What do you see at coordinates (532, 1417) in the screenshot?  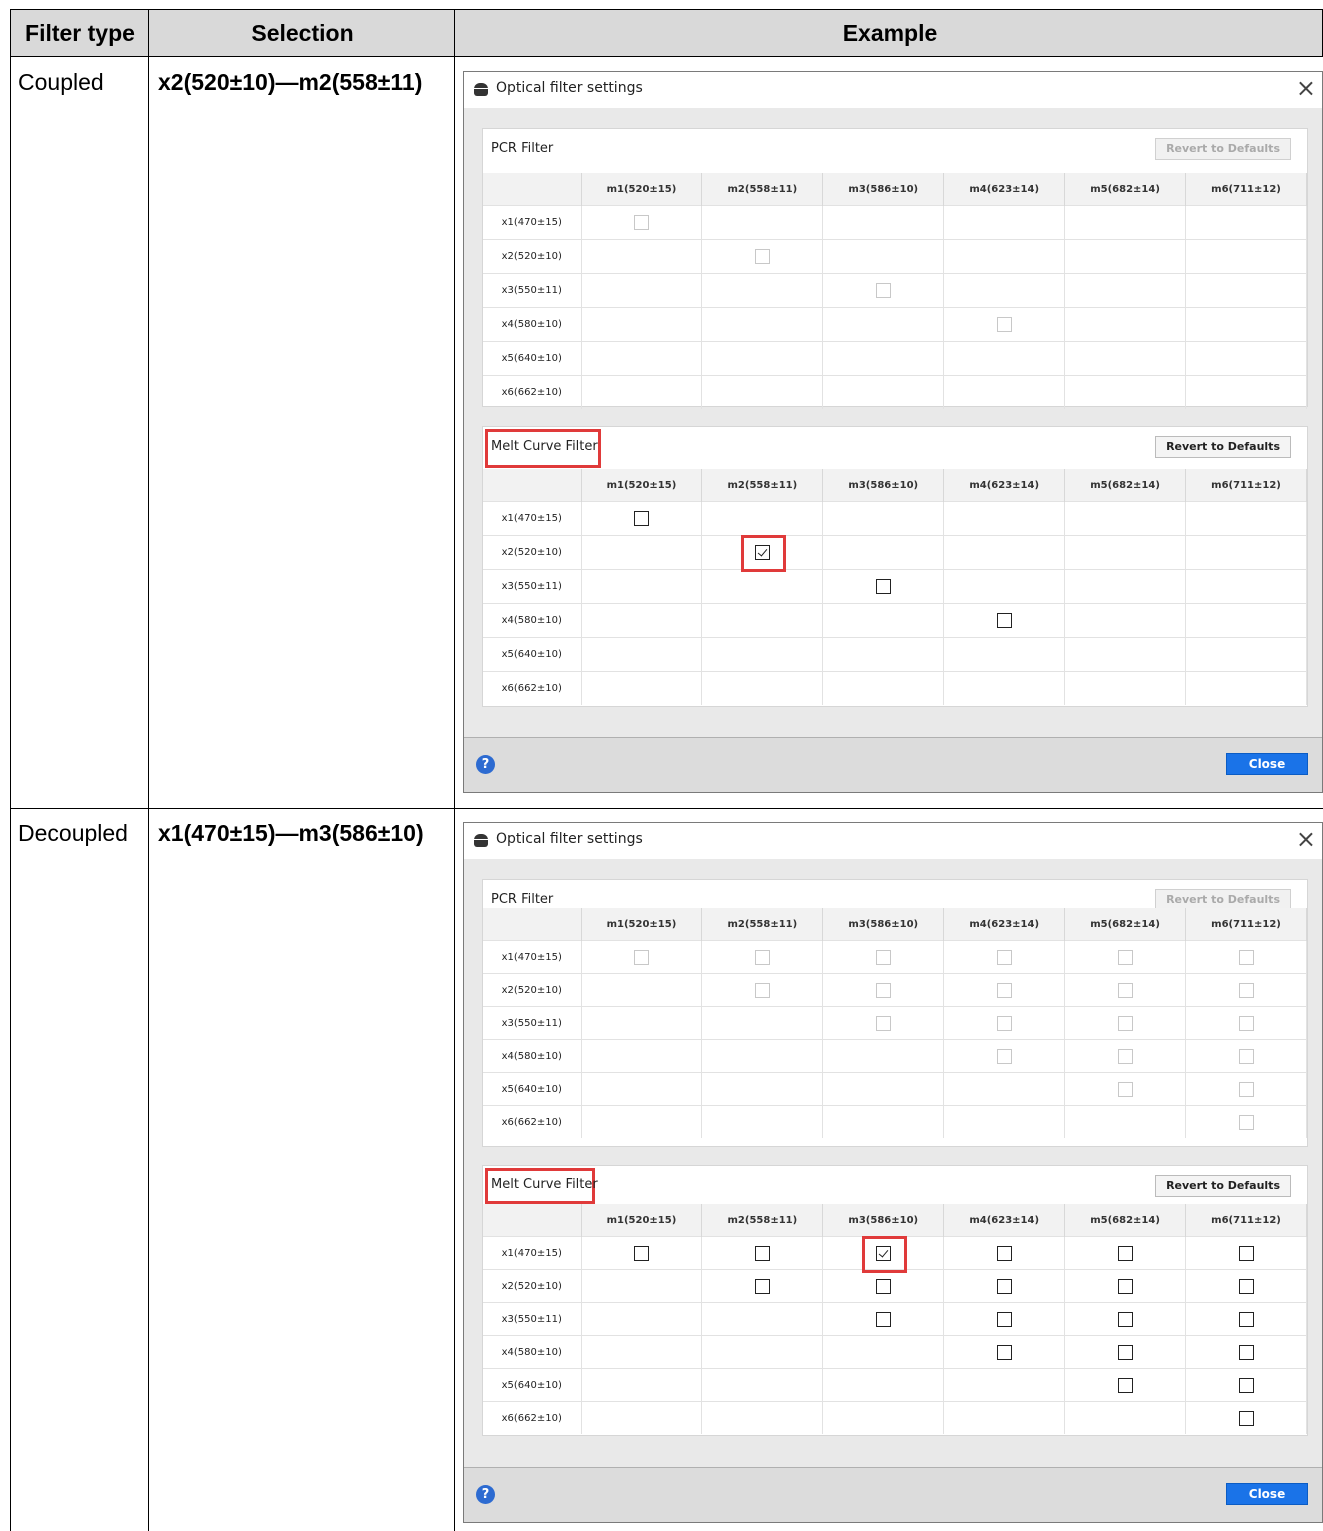 I see `row-label: x6(662±10)` at bounding box center [532, 1417].